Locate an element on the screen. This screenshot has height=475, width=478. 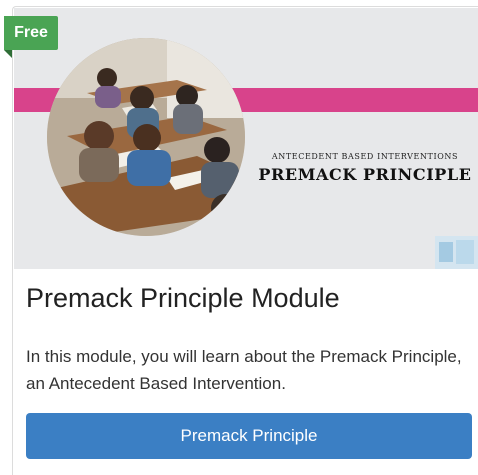
module-title: Premack Principle Module is located at coordinates (183, 298).